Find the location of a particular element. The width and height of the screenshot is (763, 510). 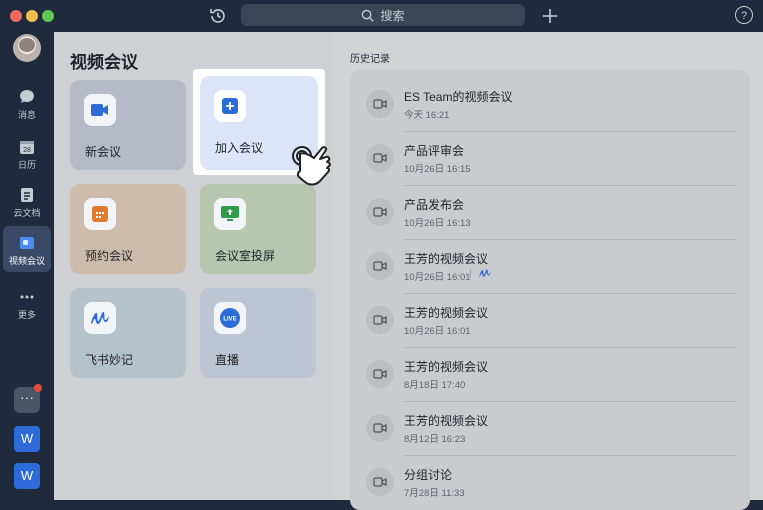

avatar is located at coordinates (27, 48).